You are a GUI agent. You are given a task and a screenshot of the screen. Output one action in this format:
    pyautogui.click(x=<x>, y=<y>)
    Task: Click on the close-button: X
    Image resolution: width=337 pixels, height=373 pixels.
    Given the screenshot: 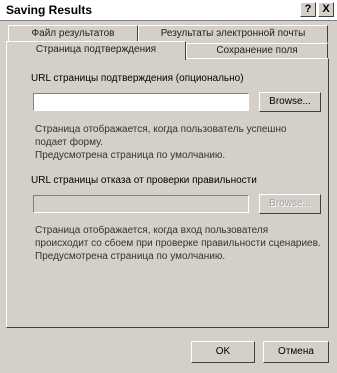 What is the action you would take?
    pyautogui.click(x=326, y=9)
    